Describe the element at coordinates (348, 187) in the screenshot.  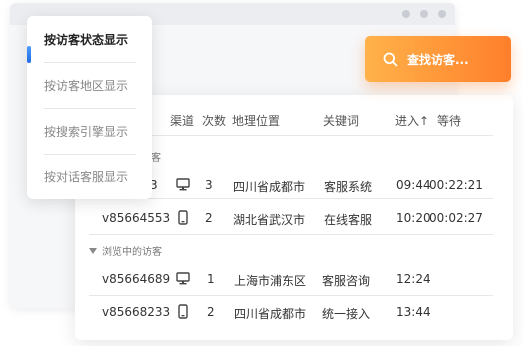
I see `keyword: 客服系统` at that location.